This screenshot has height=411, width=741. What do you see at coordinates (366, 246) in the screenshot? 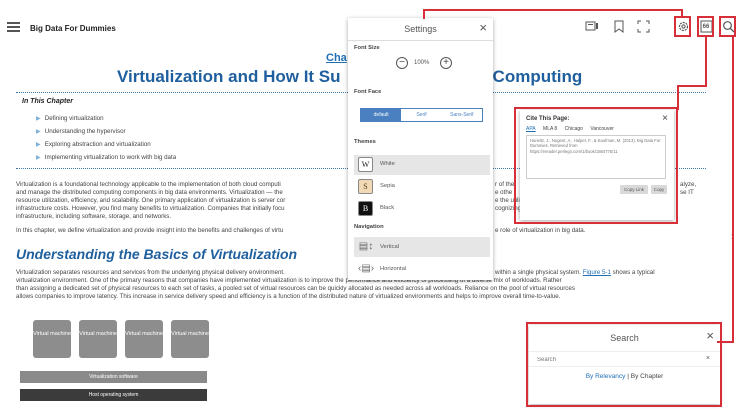
I see `vertical-scroll-icon: ▤↕` at bounding box center [366, 246].